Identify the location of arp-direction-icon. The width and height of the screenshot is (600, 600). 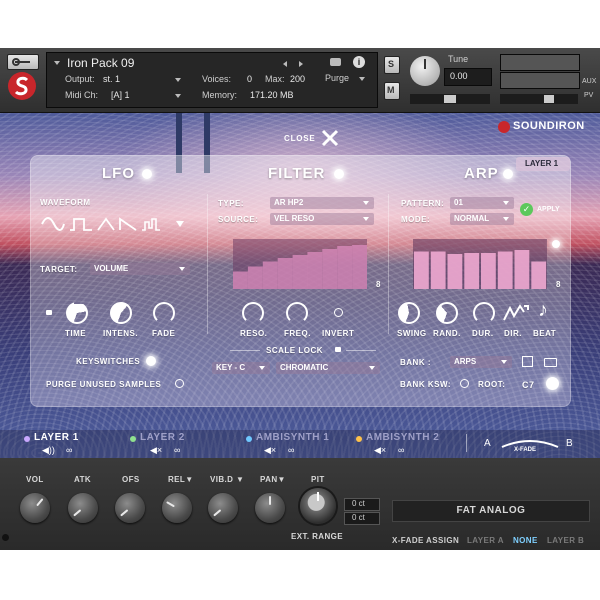
(516, 313).